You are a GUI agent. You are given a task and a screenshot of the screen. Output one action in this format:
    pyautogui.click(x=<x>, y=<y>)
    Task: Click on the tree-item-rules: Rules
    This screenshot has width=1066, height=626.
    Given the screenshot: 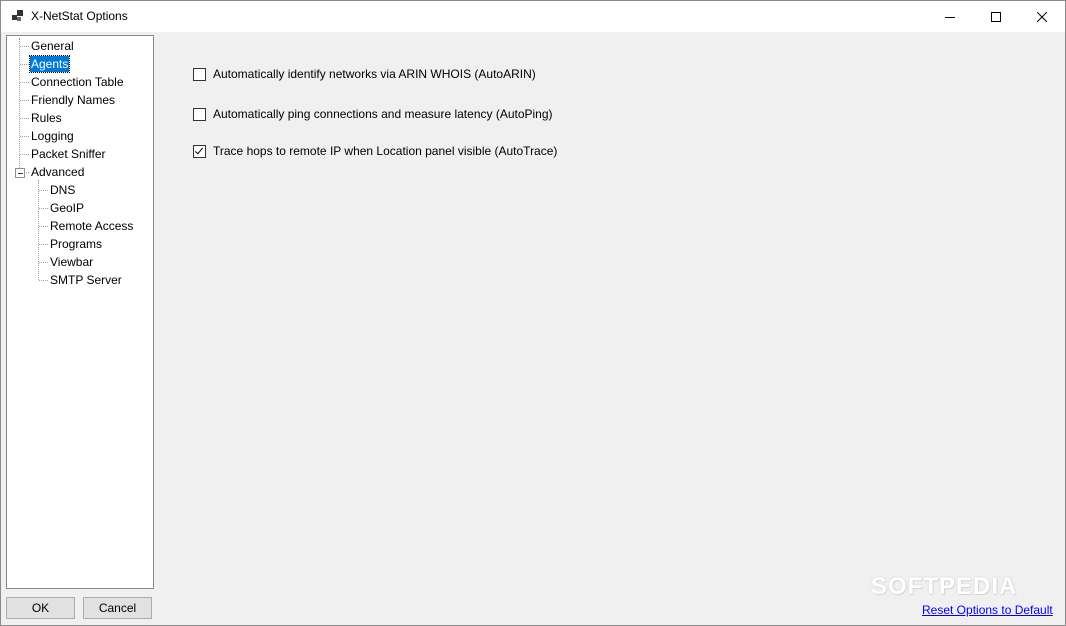 What is the action you would take?
    pyautogui.click(x=46, y=118)
    